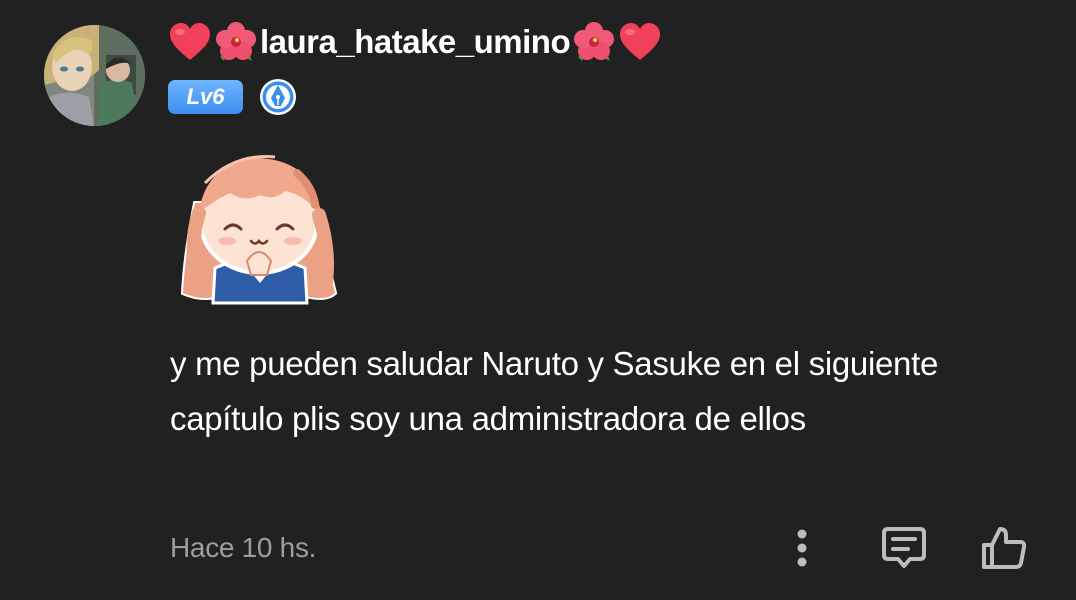 The height and width of the screenshot is (600, 1076). I want to click on author-badges: Lv6, so click(232, 97).